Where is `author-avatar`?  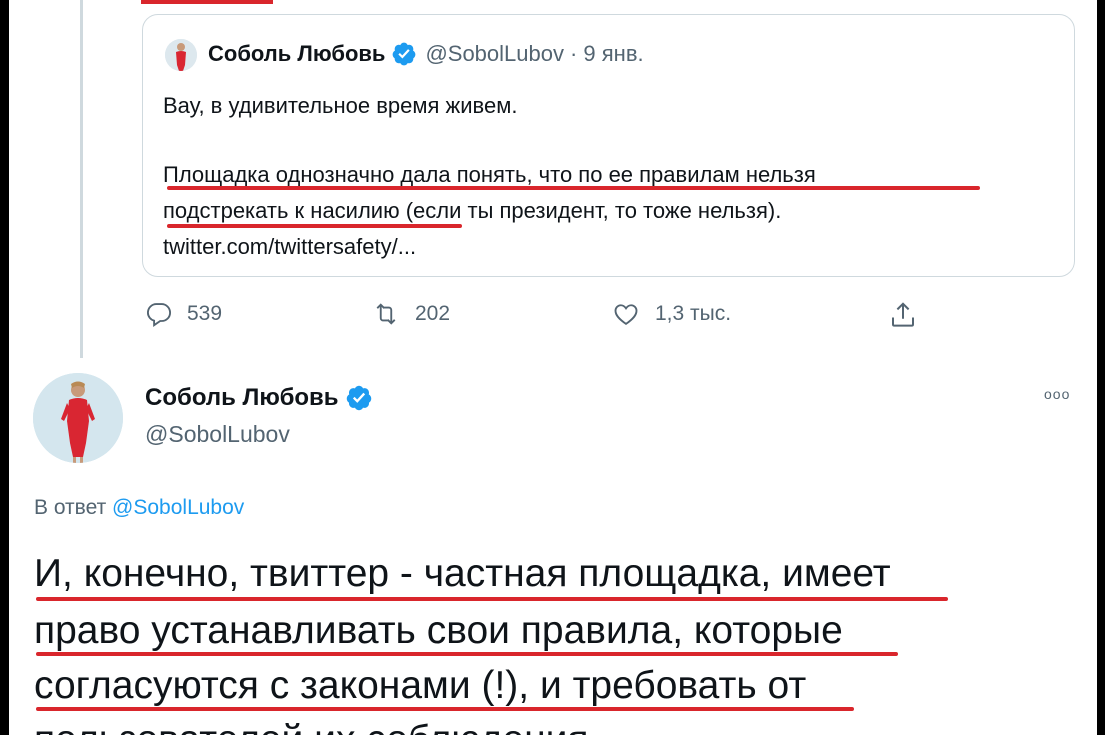 author-avatar is located at coordinates (78, 418).